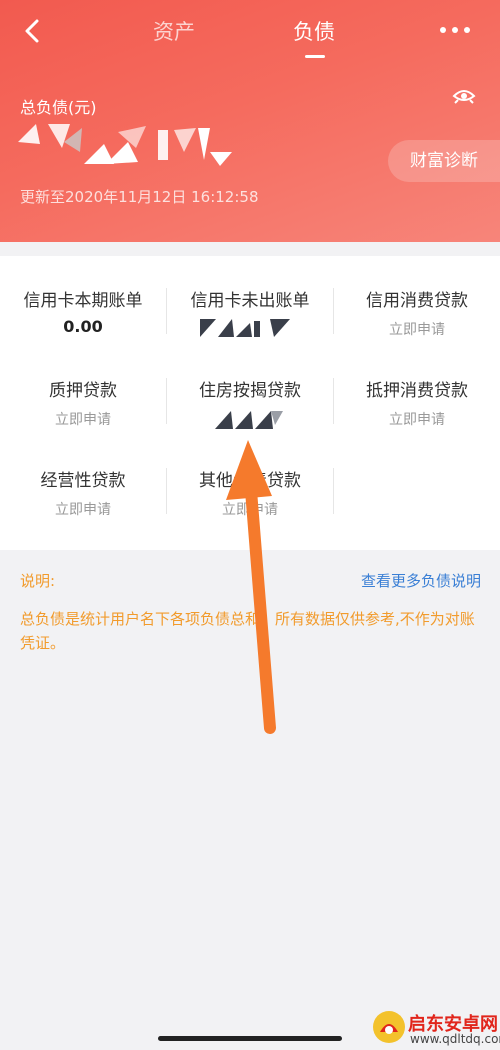 Image resolution: width=500 pixels, height=1050 pixels. Describe the element at coordinates (83, 301) in the screenshot. I see `item-title: 信用卡本期账单` at that location.